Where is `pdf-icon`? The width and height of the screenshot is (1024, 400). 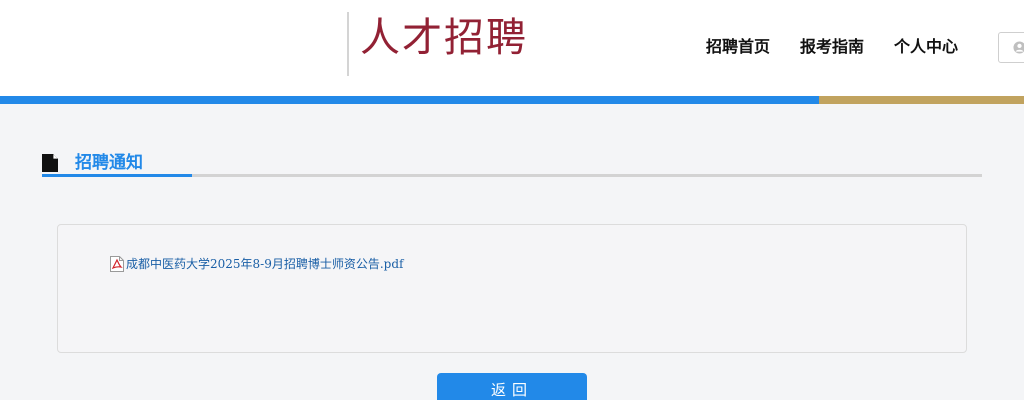 pdf-icon is located at coordinates (117, 264).